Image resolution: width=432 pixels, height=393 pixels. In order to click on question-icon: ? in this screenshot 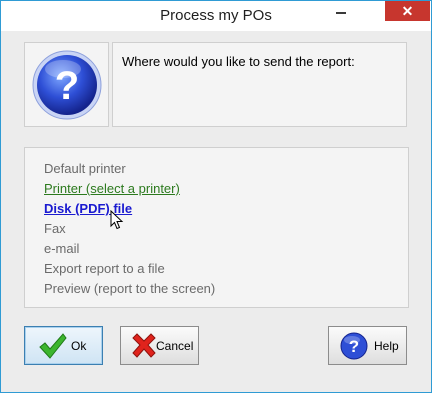, I will do `click(67, 85)`.